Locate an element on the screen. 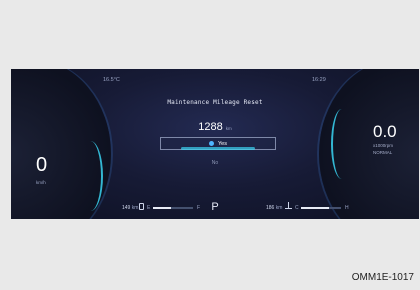 This screenshot has height=290, width=420. second-range-unit: km is located at coordinates (279, 208).